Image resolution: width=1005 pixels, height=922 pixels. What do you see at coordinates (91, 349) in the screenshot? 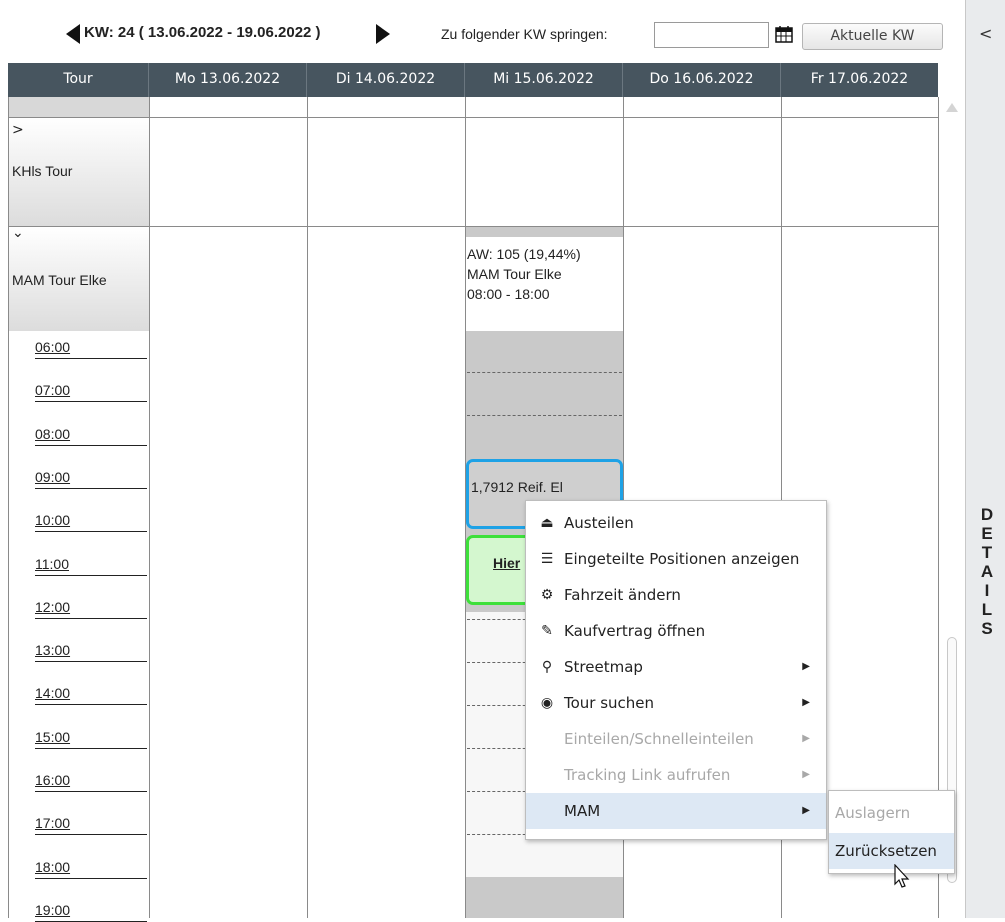
I see `time-label: 06:00` at bounding box center [91, 349].